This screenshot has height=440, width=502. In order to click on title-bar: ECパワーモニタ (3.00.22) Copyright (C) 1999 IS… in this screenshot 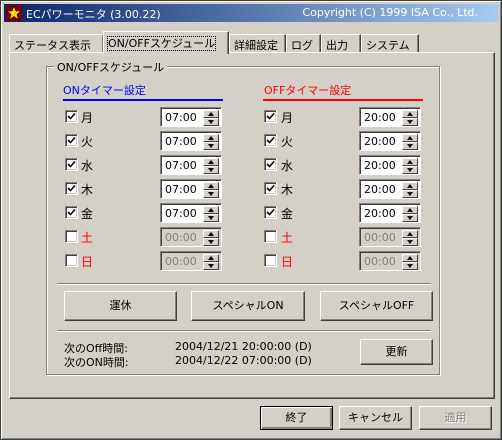, I will do `click(251, 13)`.